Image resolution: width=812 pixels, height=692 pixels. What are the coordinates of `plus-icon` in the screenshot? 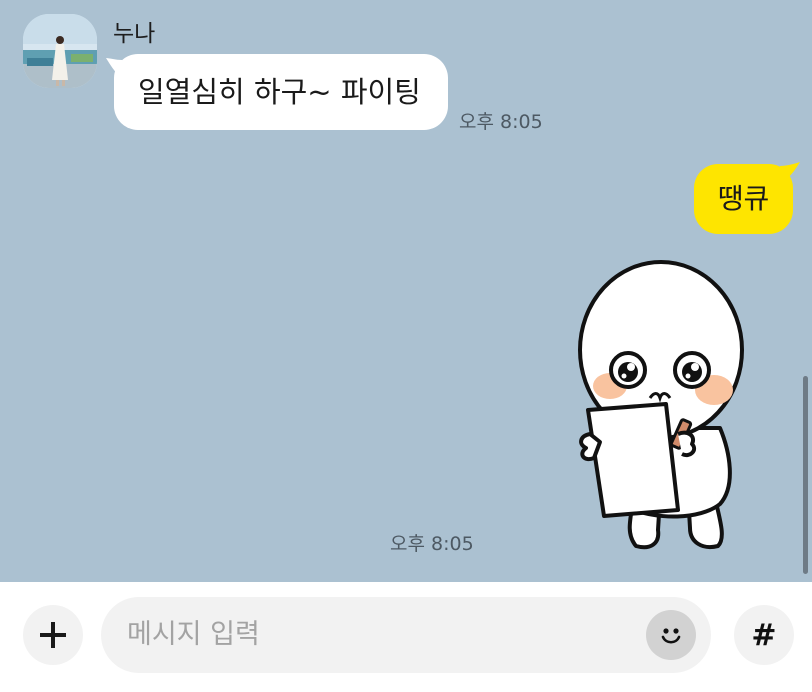 It's located at (53, 635).